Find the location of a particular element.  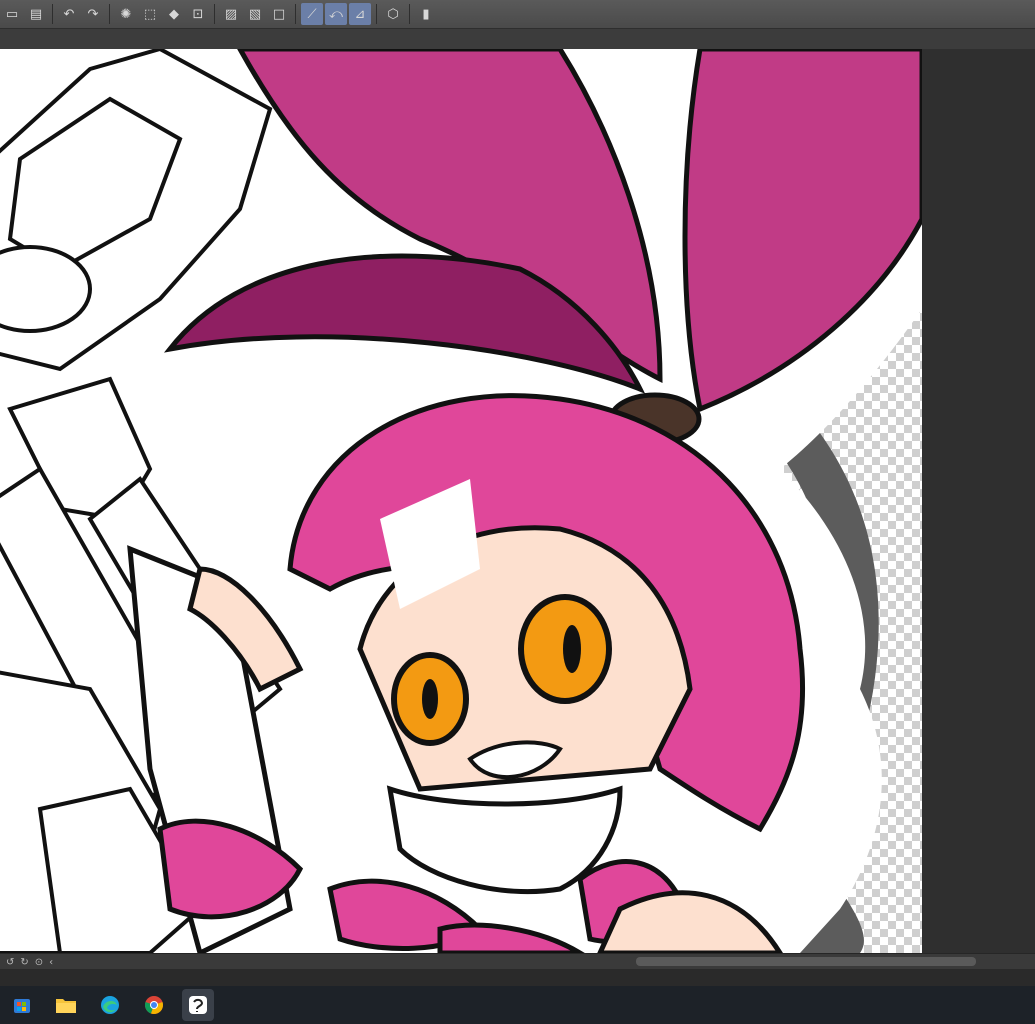

rotate-left-icon: ↺ is located at coordinates (10, 962).